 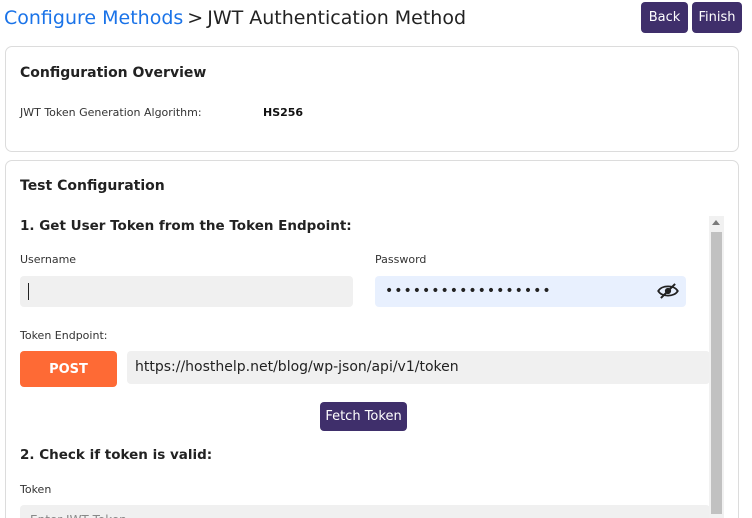 I want to click on scrollbar-thumb, so click(x=716, y=373).